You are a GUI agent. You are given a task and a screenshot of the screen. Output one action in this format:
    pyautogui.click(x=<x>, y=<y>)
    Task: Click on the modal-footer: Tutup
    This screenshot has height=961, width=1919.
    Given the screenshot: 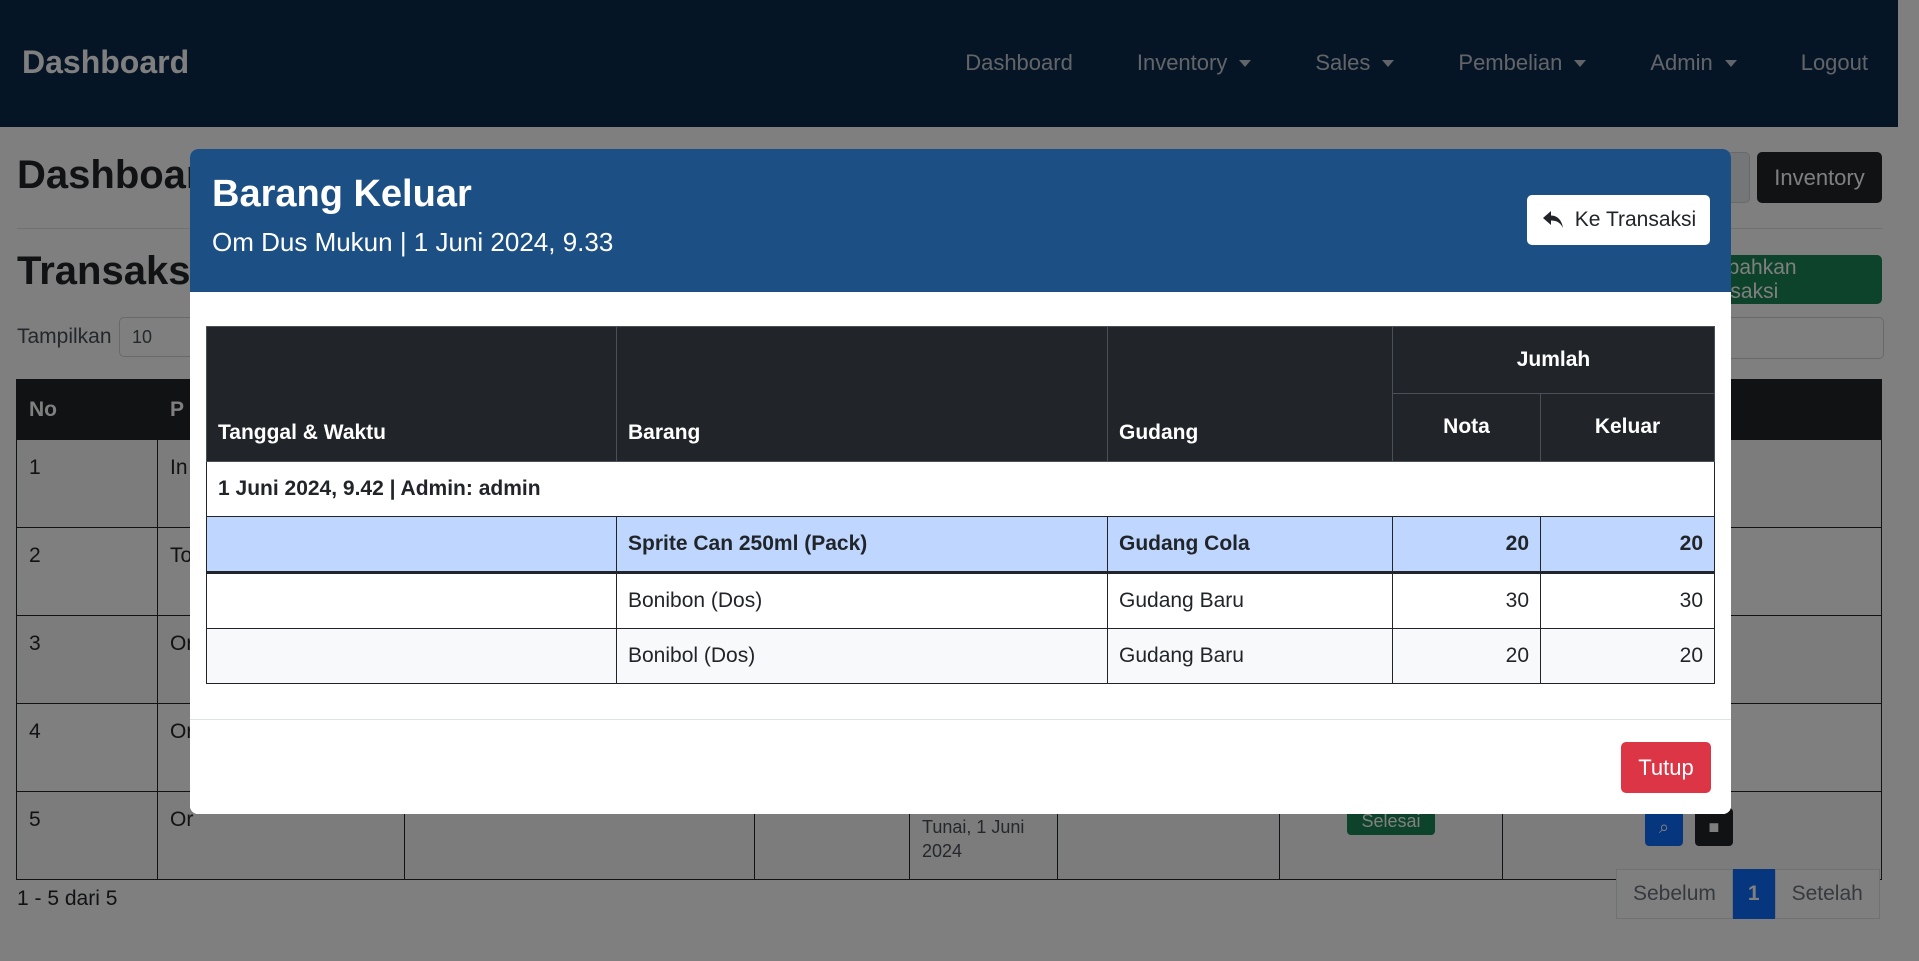 What is the action you would take?
    pyautogui.click(x=960, y=766)
    